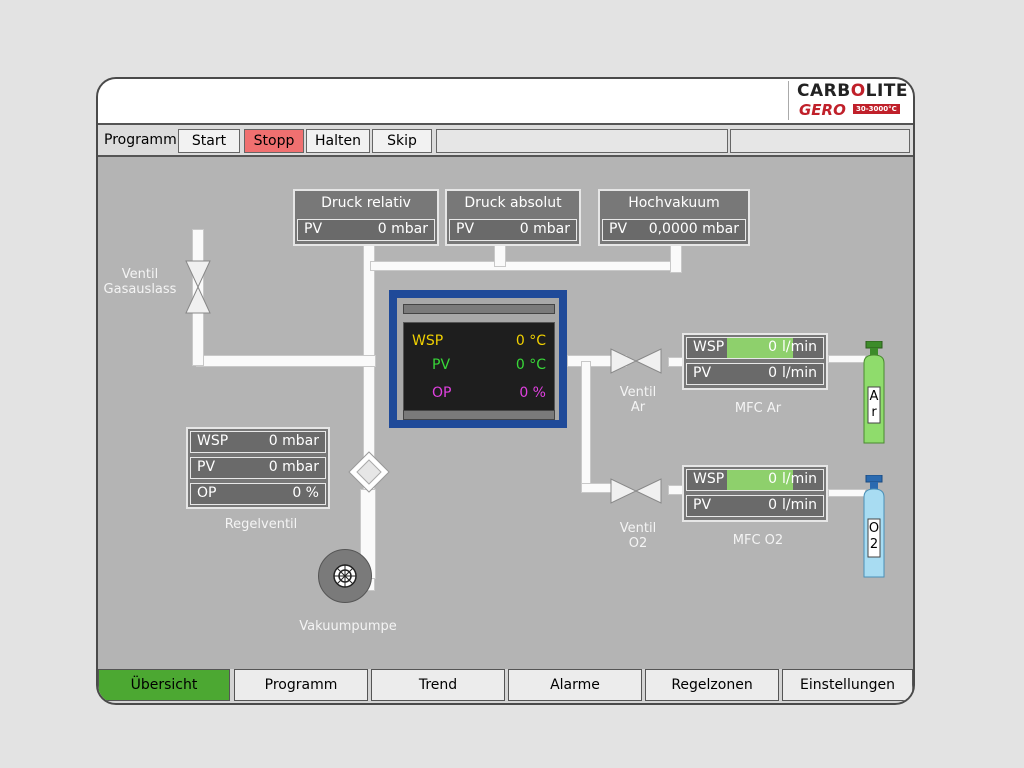 The width and height of the screenshot is (1024, 768). Describe the element at coordinates (293, 467) in the screenshot. I see `regelventil-pv-value: 0 mbar` at that location.